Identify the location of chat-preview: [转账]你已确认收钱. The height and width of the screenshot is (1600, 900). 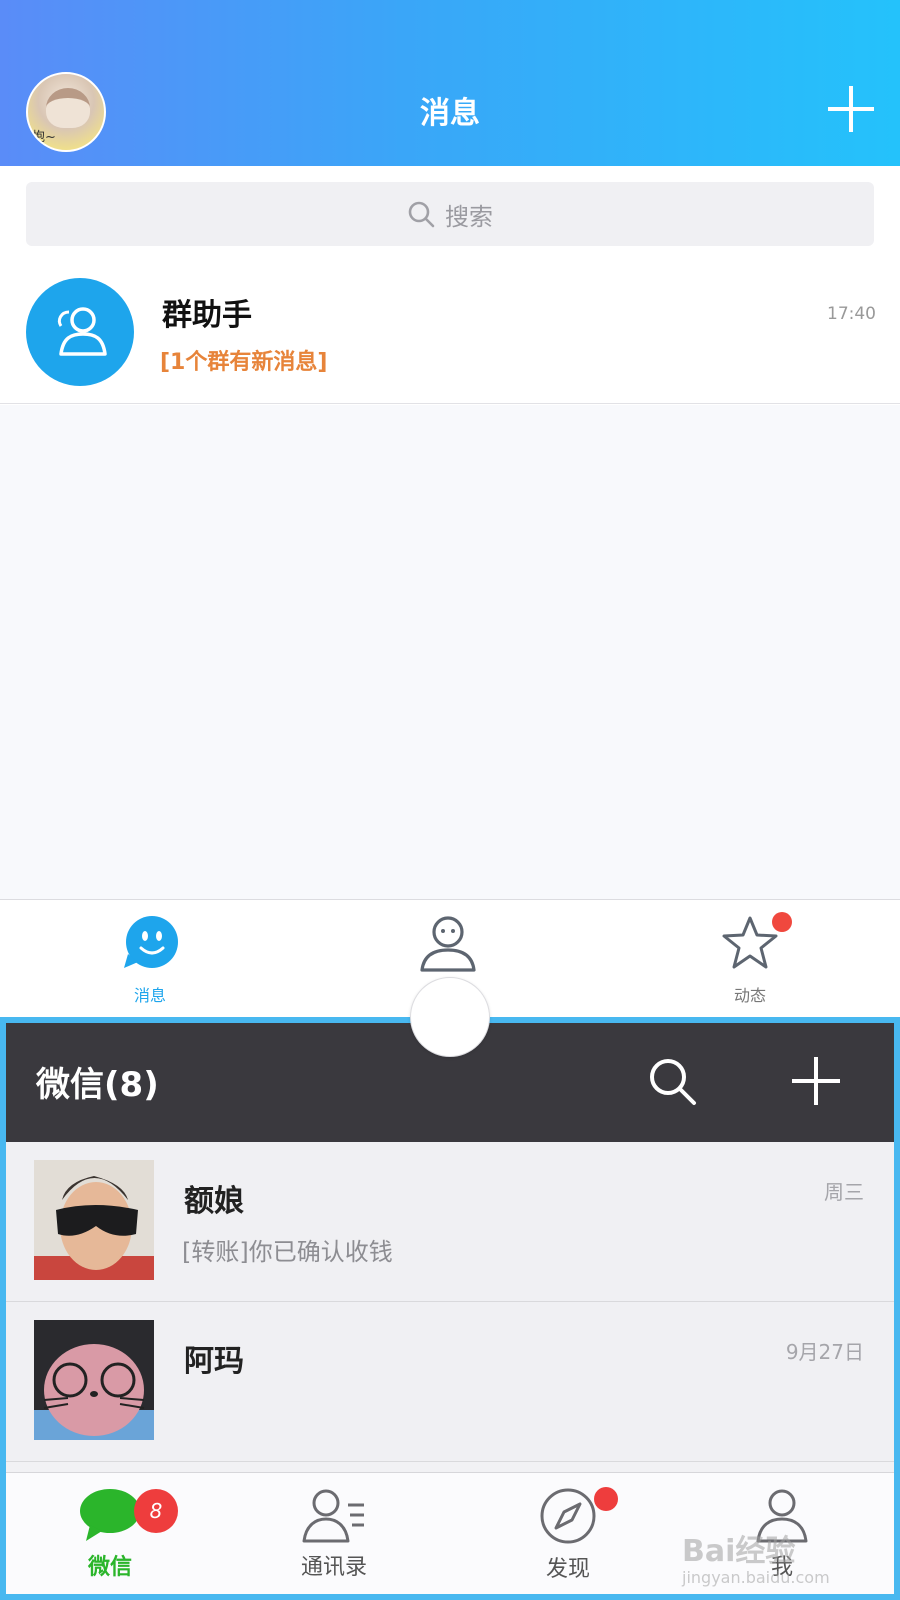
(287, 1252).